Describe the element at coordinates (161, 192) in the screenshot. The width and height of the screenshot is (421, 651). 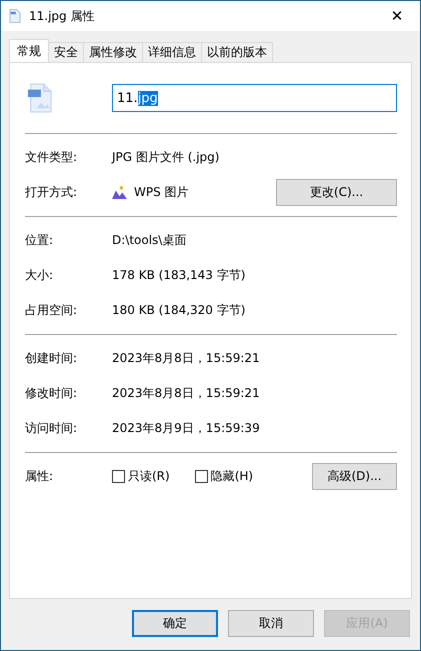
I see `app-name: WPS 图片` at that location.